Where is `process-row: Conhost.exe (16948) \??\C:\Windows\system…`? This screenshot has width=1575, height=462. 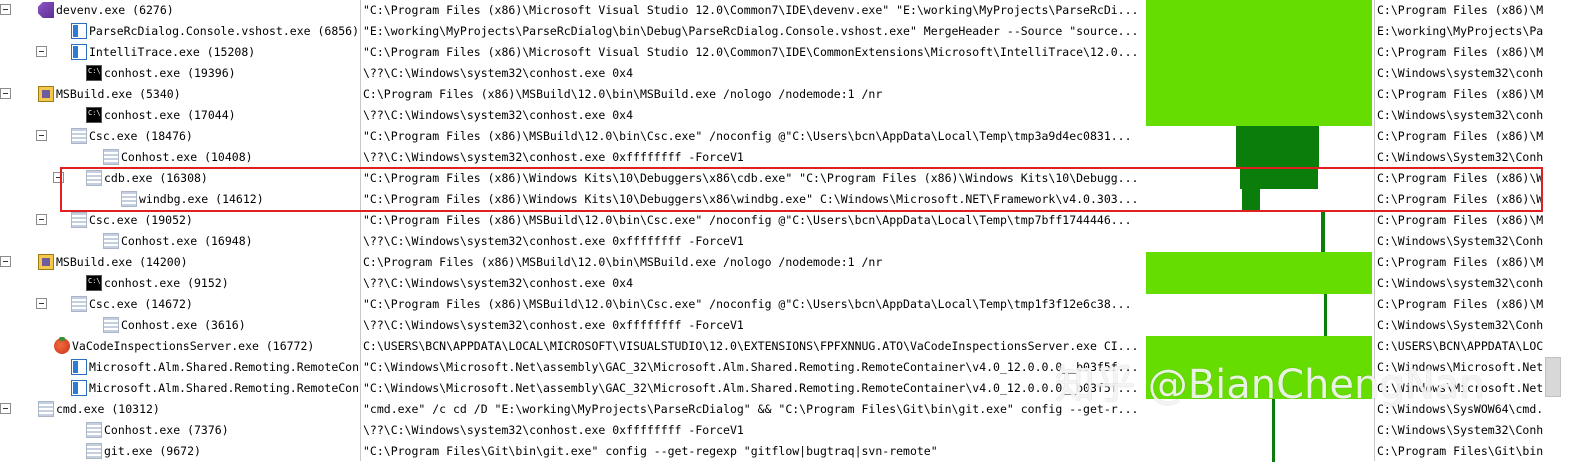
process-row: Conhost.exe (16948) \??\C:\Windows\system… is located at coordinates (787, 241).